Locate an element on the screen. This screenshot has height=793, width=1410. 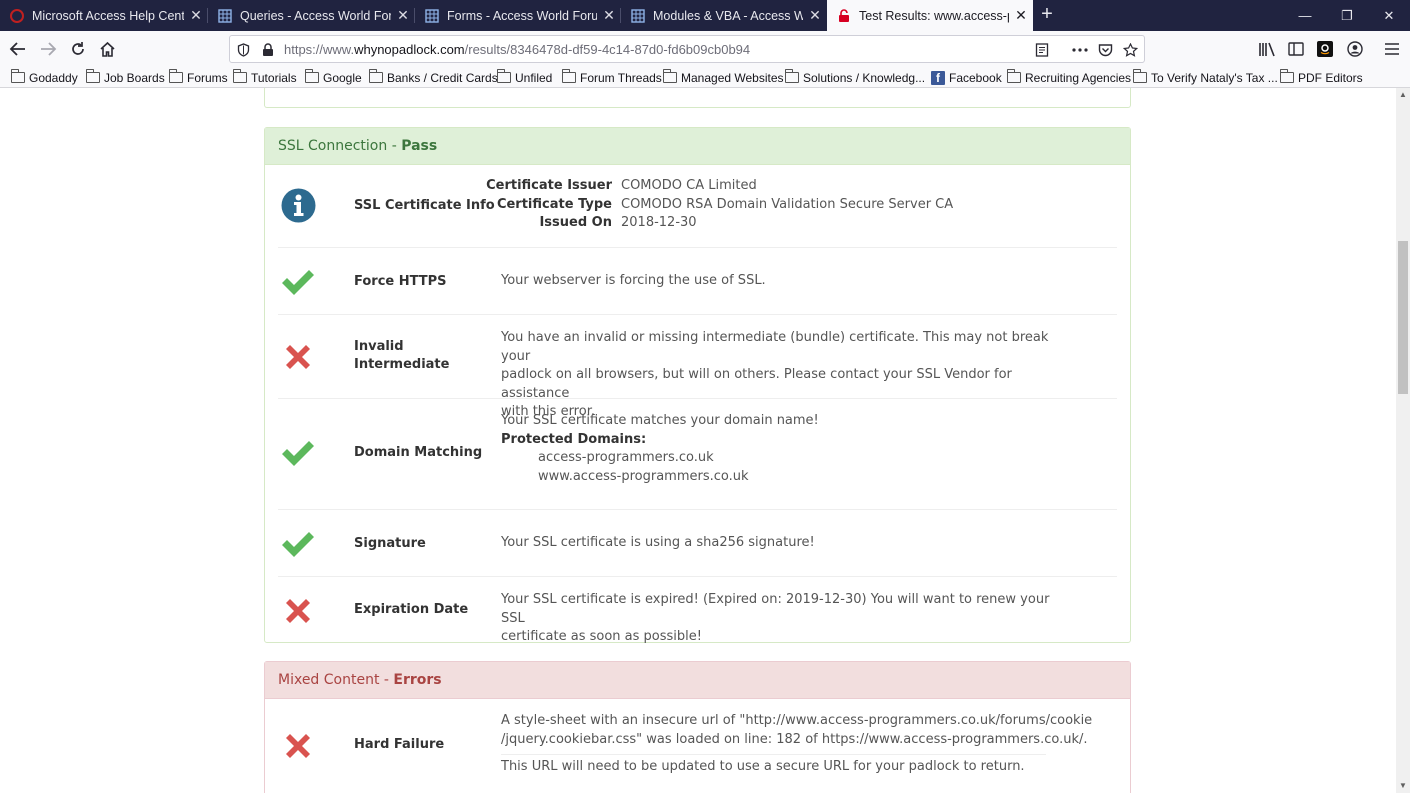
window-close-button: ✕ is located at coordinates (1389, 15).